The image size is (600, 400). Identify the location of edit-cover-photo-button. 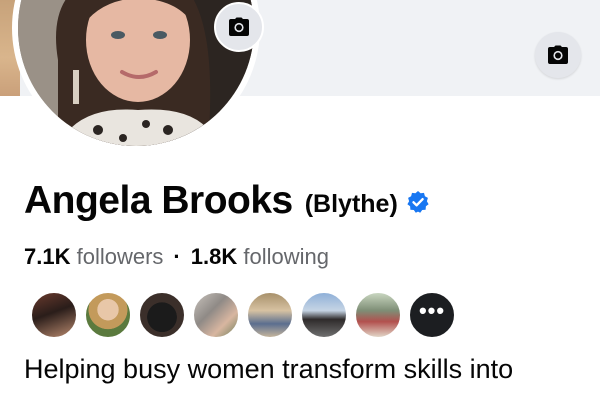
(558, 55).